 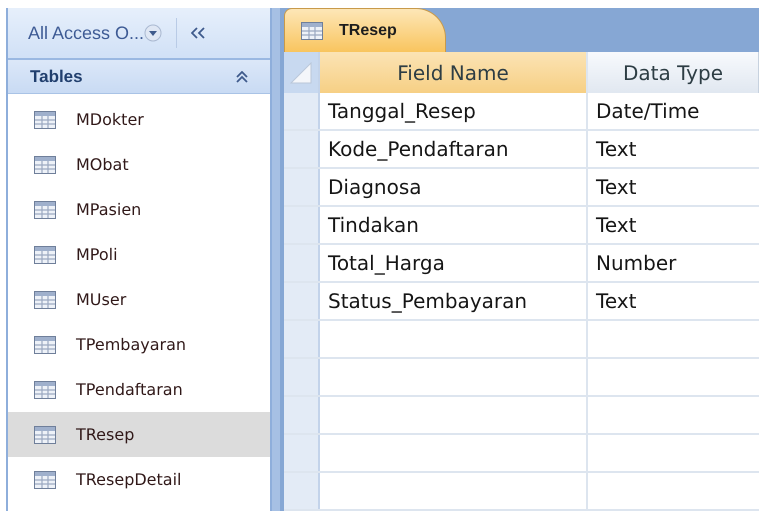 I want to click on pane-splitter, so click(x=276, y=259).